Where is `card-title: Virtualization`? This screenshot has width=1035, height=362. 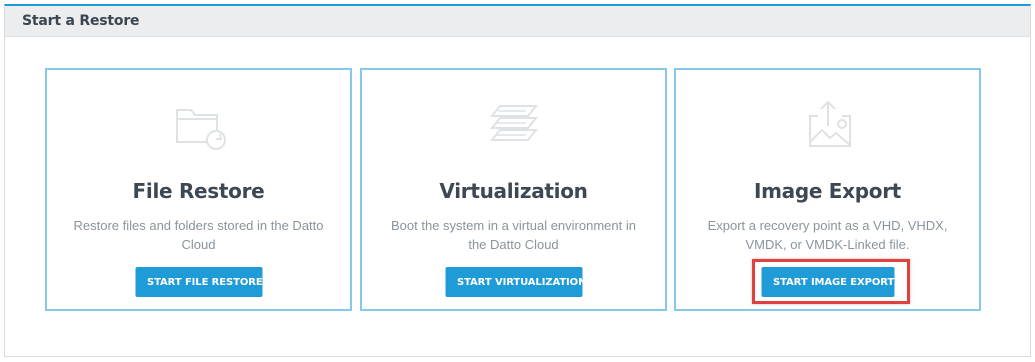 card-title: Virtualization is located at coordinates (513, 191).